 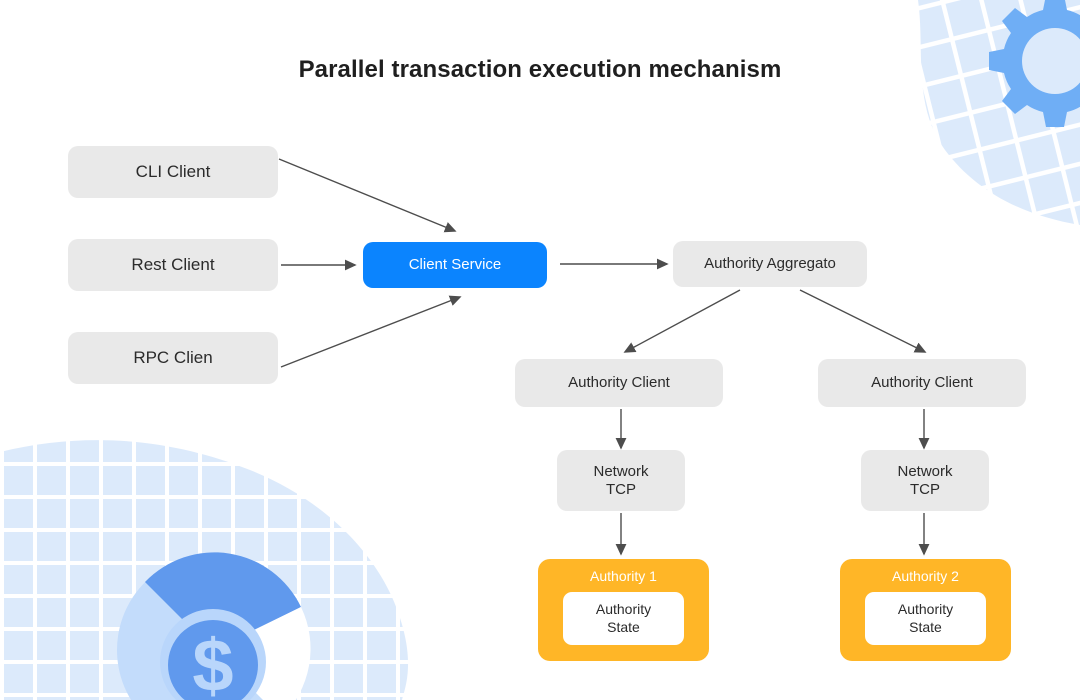 I want to click on page-title: Parallel transaction execution mechanism, so click(x=540, y=69).